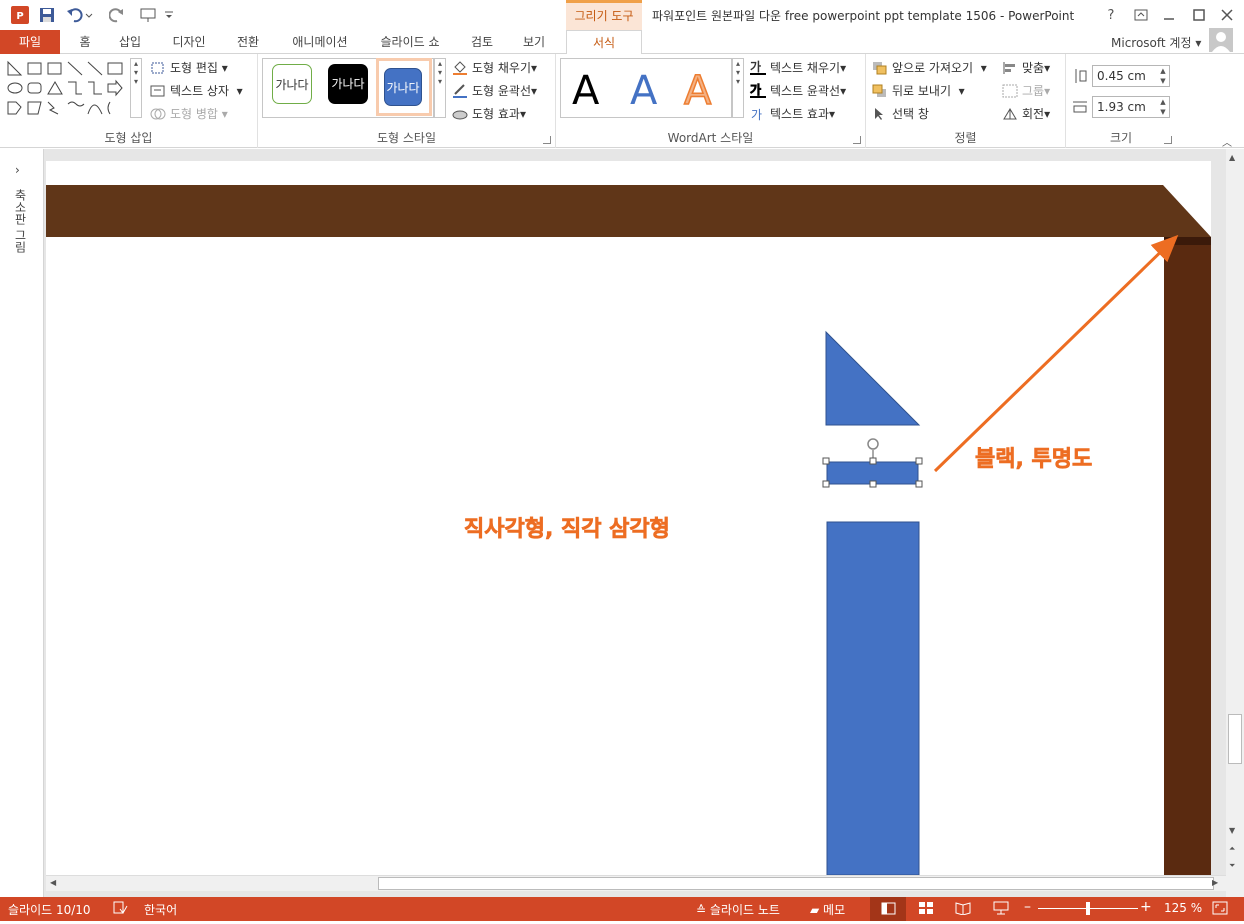  I want to click on normal-view-button, so click(888, 909).